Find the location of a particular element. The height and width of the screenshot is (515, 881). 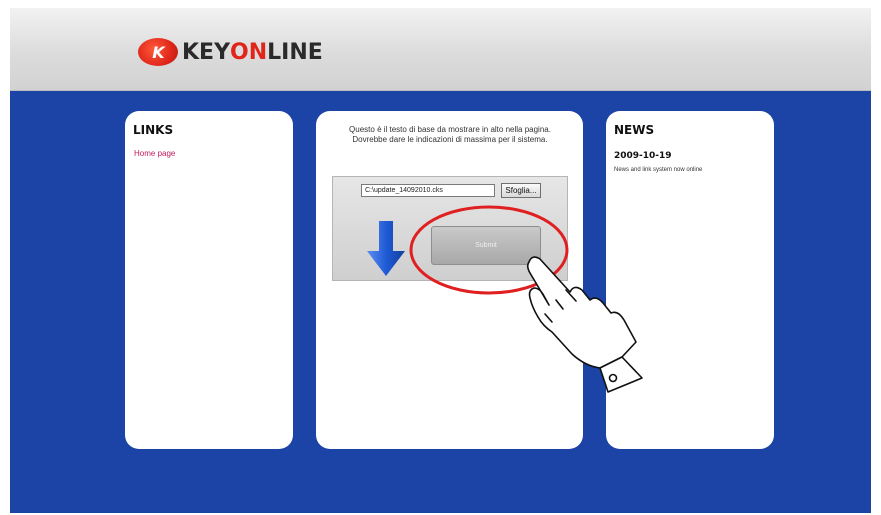

submit-button: Submit is located at coordinates (486, 245).